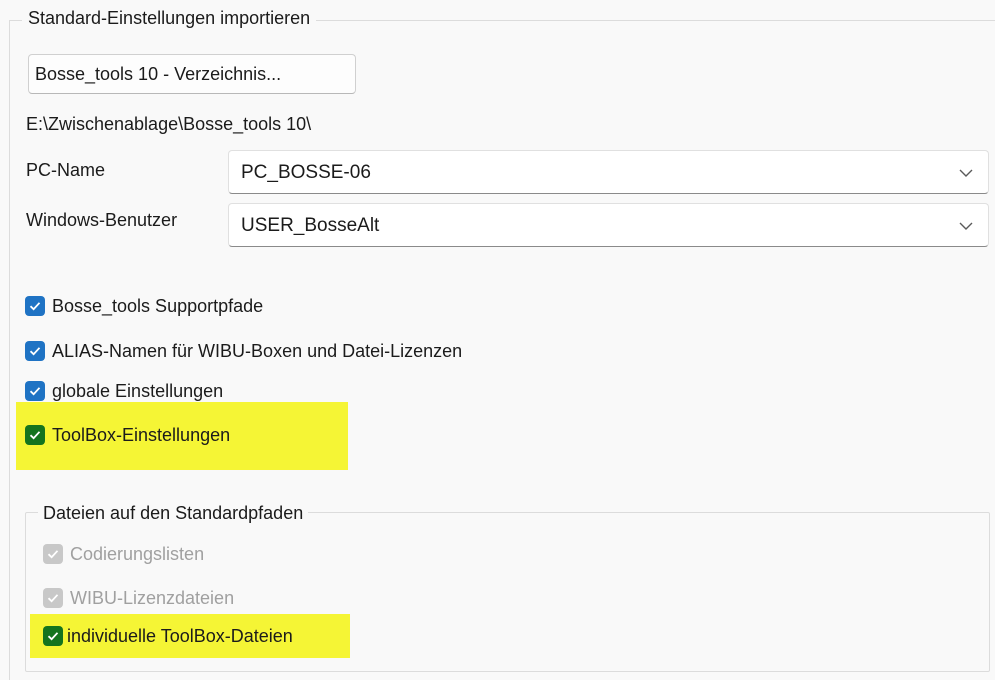  I want to click on checkbox-global-settings: globale Einstellungen, so click(124, 391).